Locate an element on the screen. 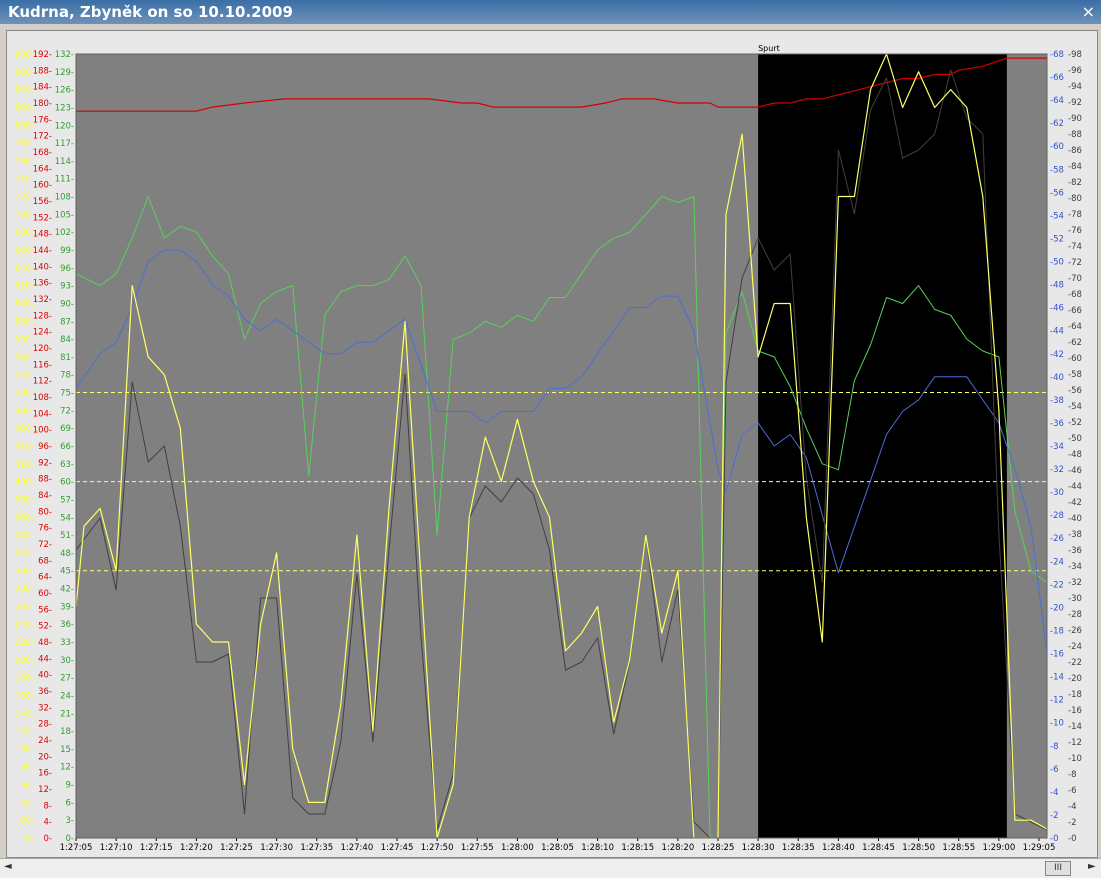 The image size is (1101, 878). yellow-tick-label: 720- is located at coordinates (24, 198).